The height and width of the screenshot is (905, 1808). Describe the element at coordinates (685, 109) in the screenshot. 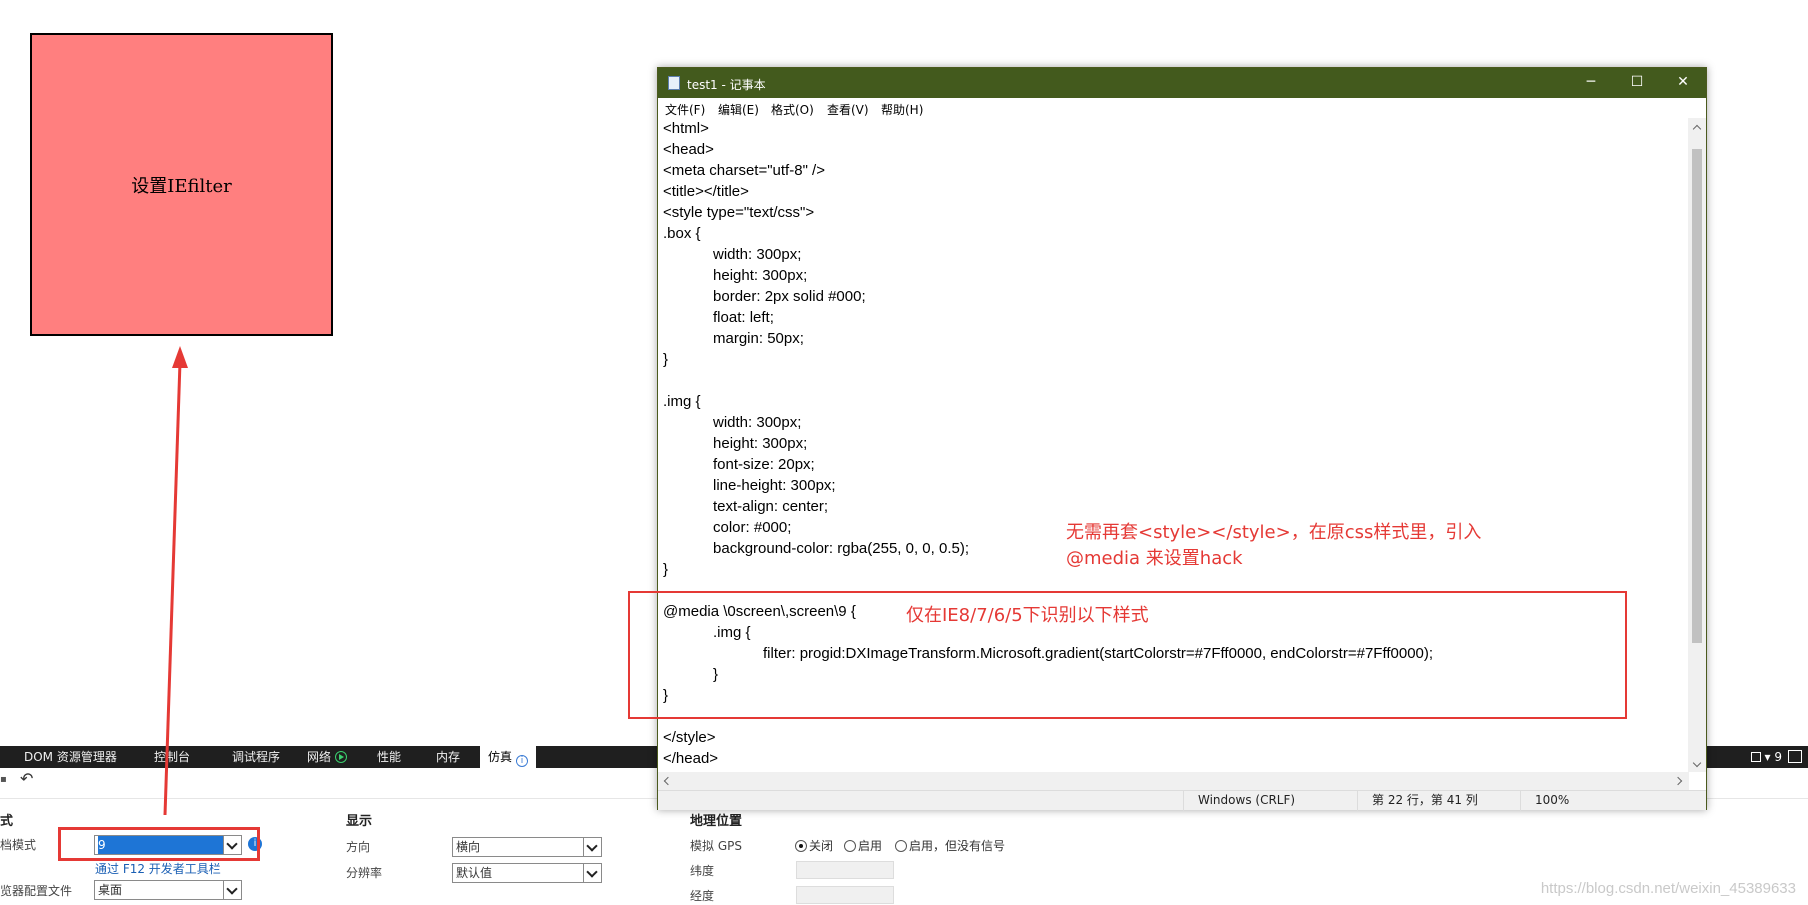

I see `menu-file: 文件(F)` at that location.